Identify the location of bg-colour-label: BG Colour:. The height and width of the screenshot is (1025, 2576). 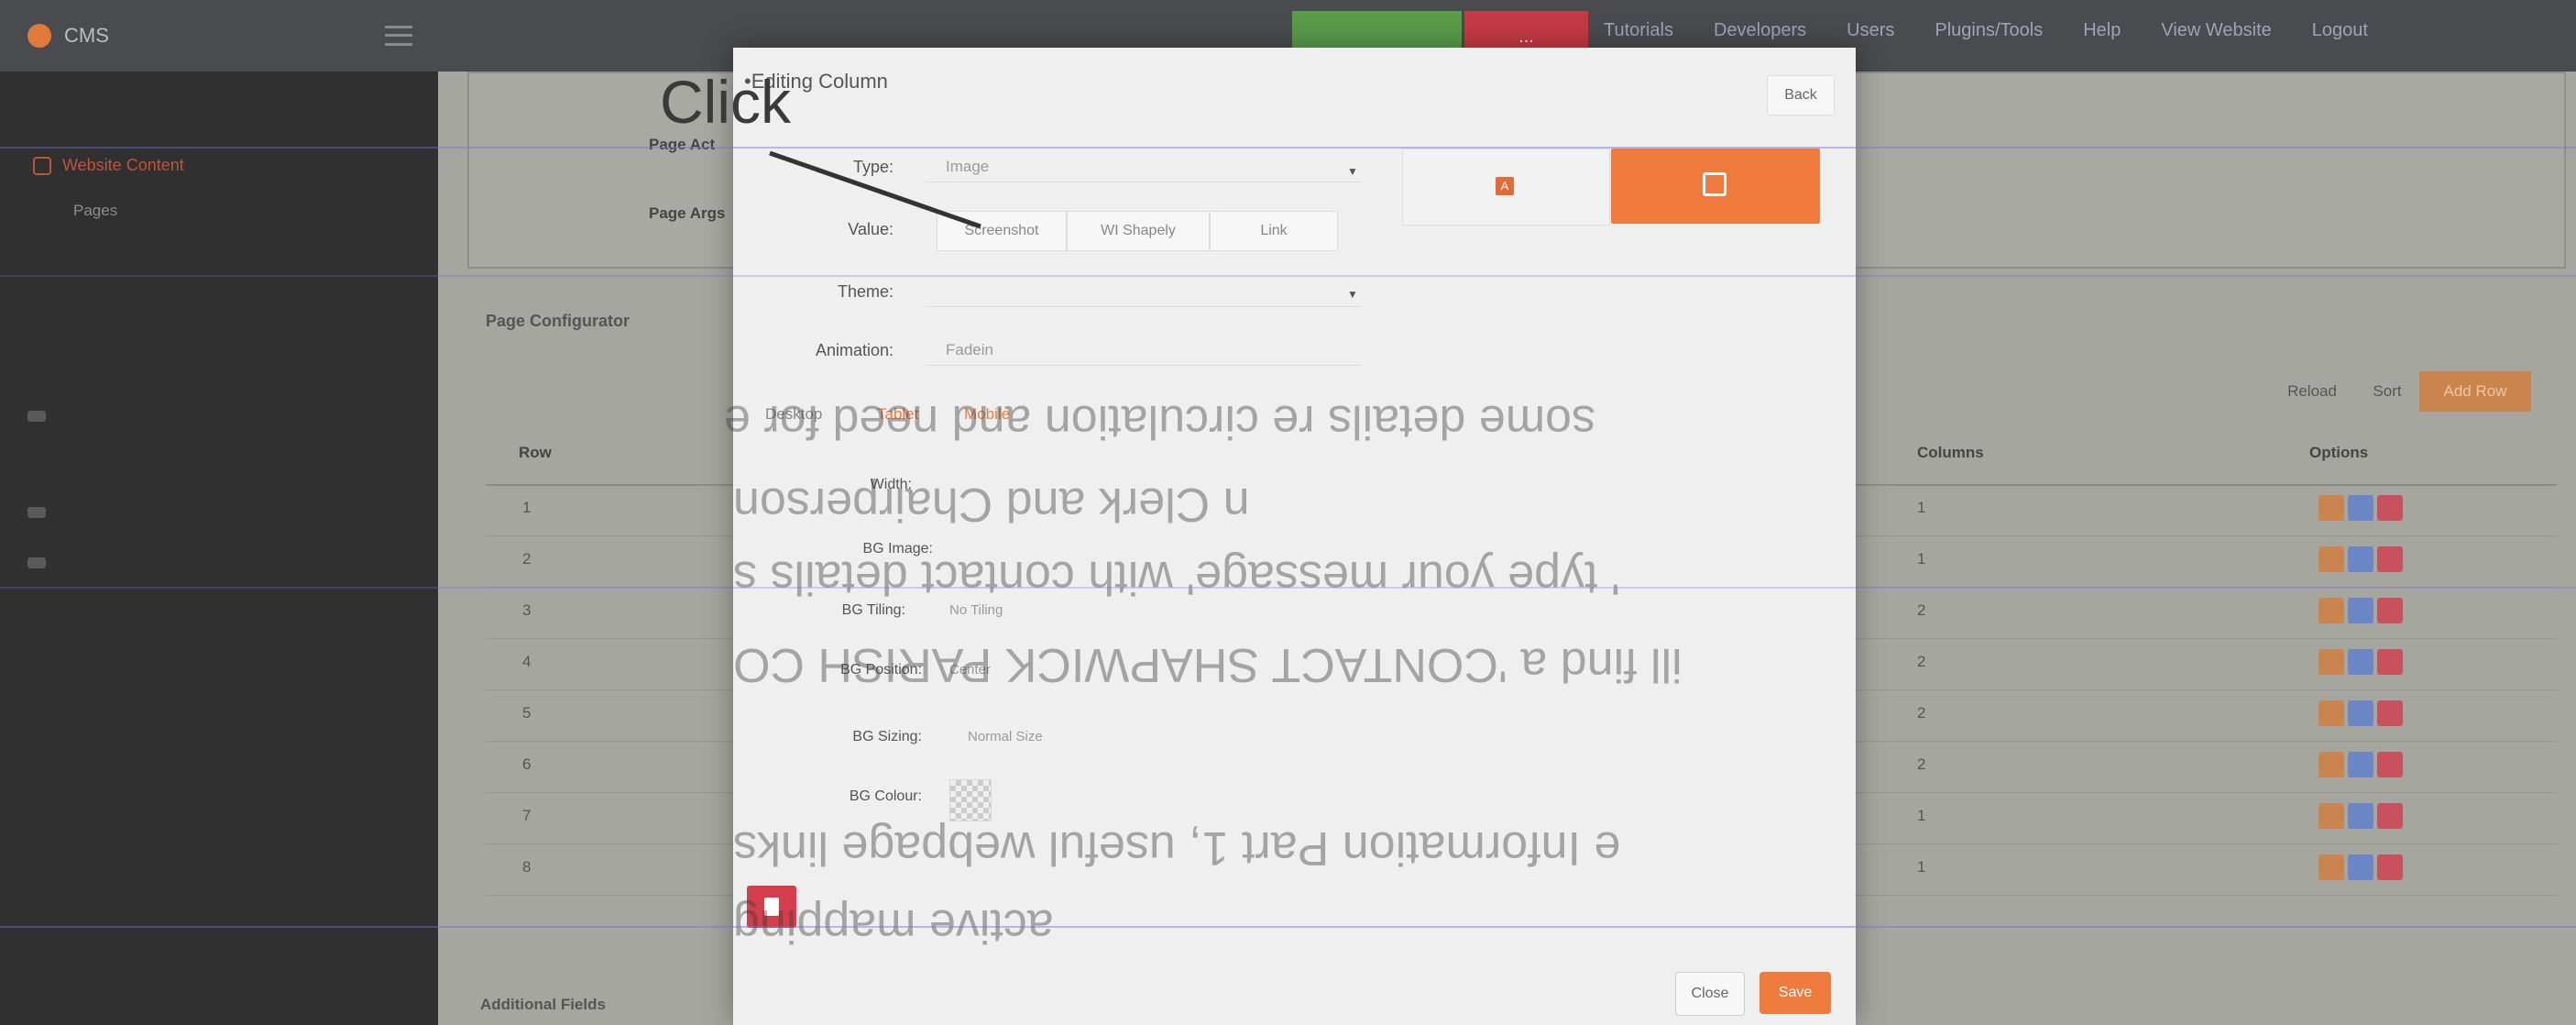
(885, 796).